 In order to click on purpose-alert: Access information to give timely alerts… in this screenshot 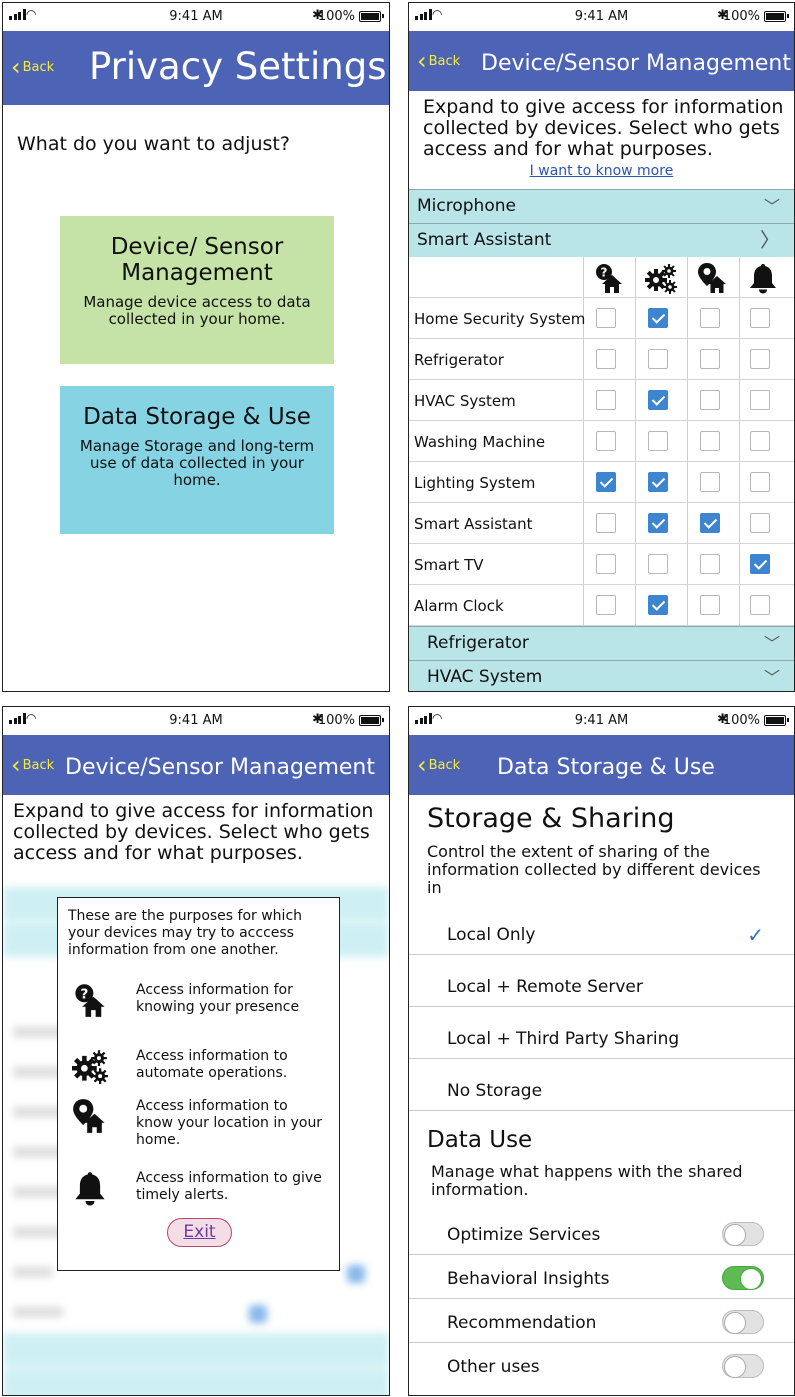, I will do `click(202, 1195)`.